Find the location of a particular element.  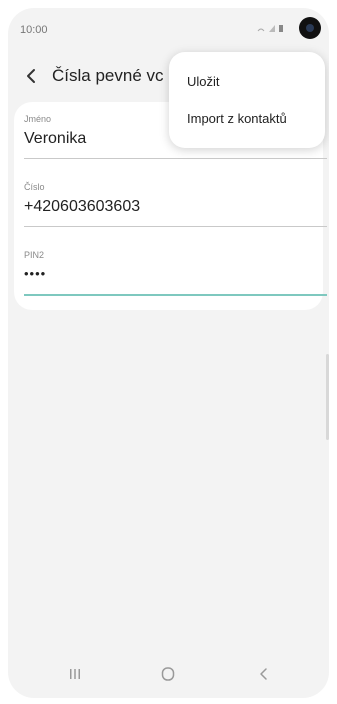

navigation-bar is located at coordinates (168, 675).